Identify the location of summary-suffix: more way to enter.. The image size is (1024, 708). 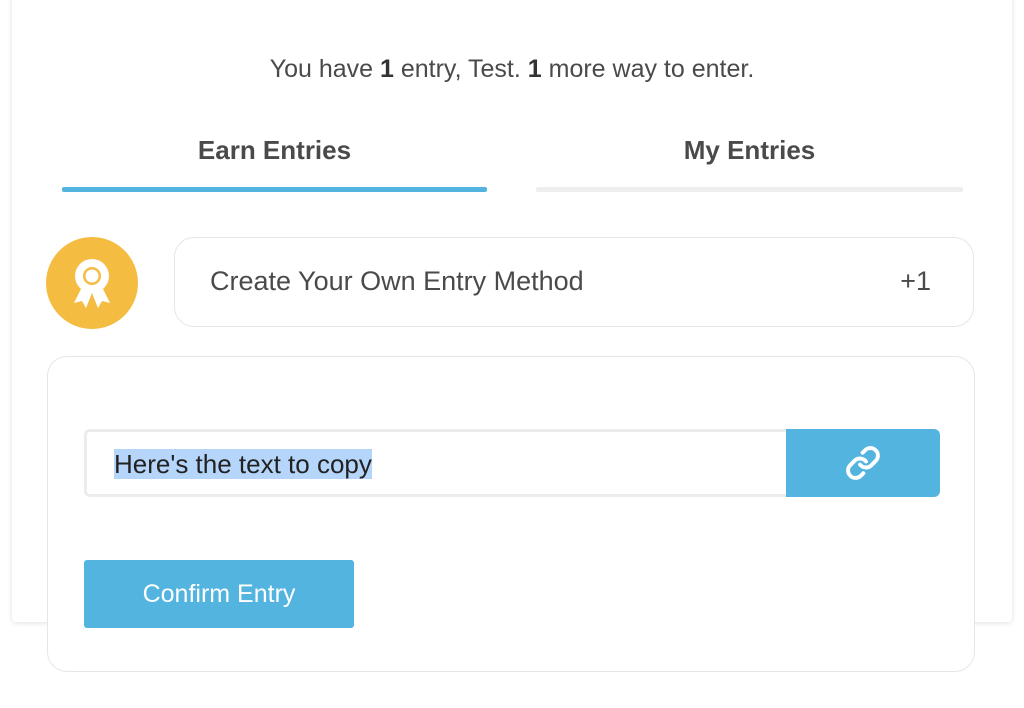
(648, 69).